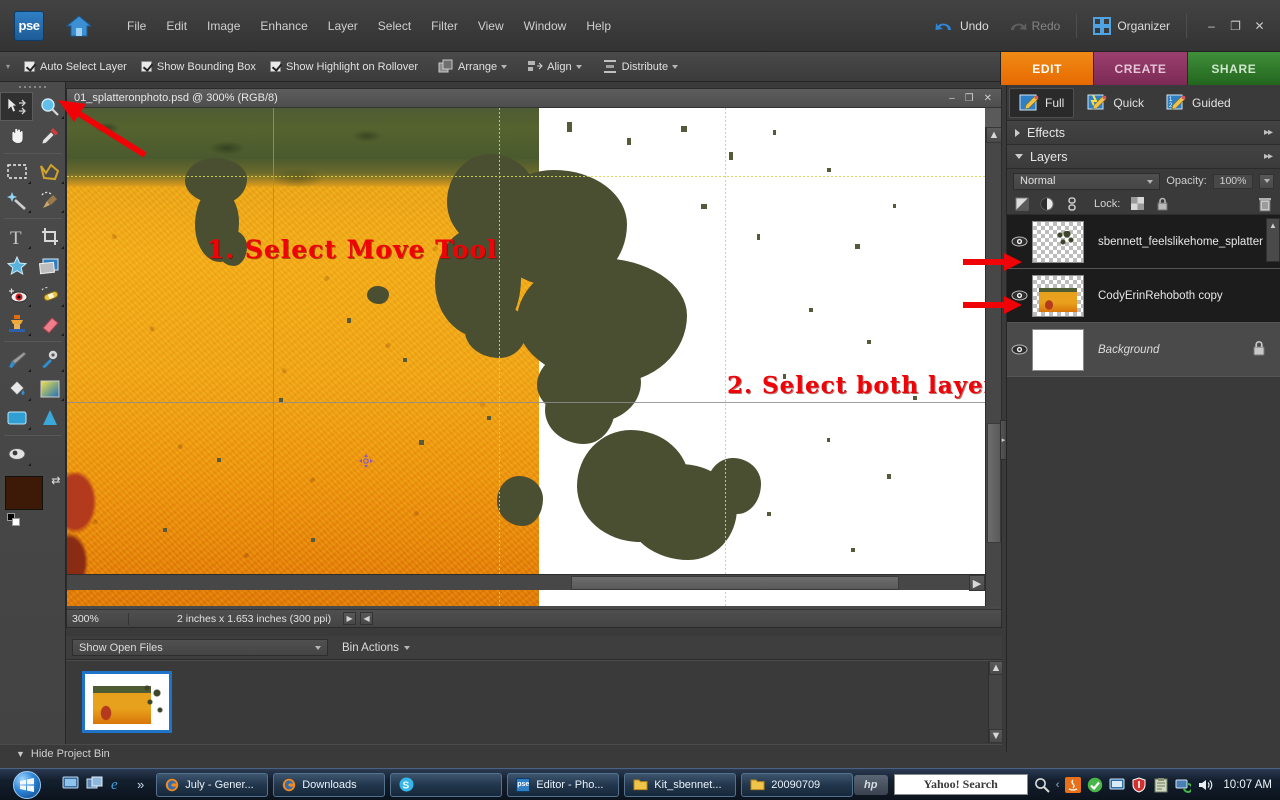 Image resolution: width=1280 pixels, height=800 pixels. Describe the element at coordinates (1141, 68) in the screenshot. I see `tab-create: CREATE` at that location.